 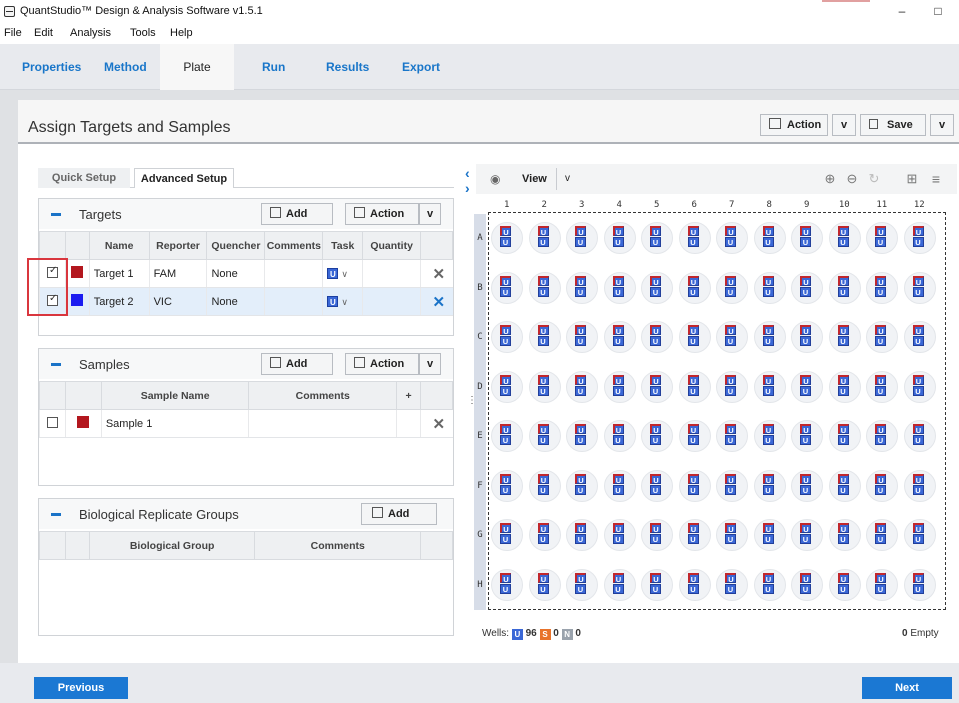 I want to click on plate-row-header: E, so click(x=480, y=437).